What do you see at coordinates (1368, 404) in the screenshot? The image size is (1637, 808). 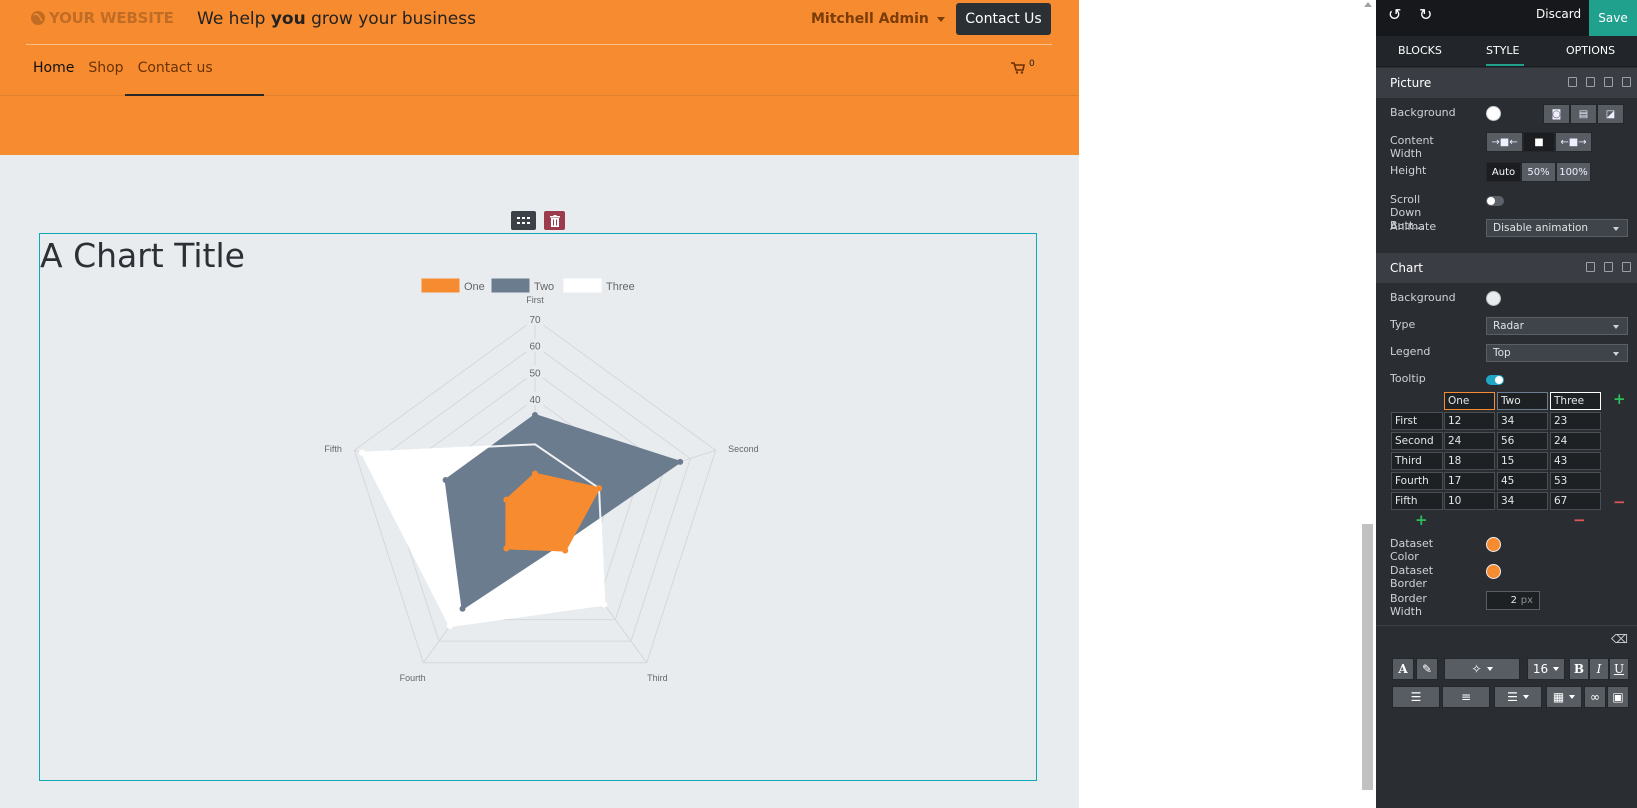 I see `page-scrollbar` at bounding box center [1368, 404].